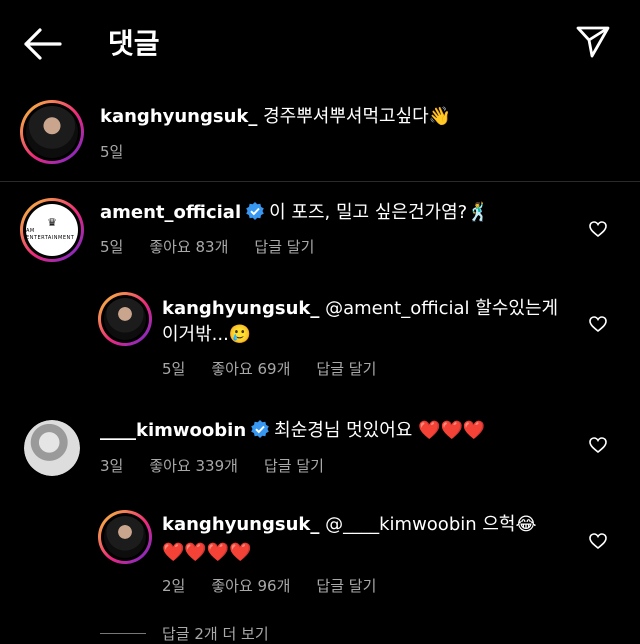 This screenshot has height=644, width=640. Describe the element at coordinates (112, 247) in the screenshot. I see `comment-time: 5일` at that location.